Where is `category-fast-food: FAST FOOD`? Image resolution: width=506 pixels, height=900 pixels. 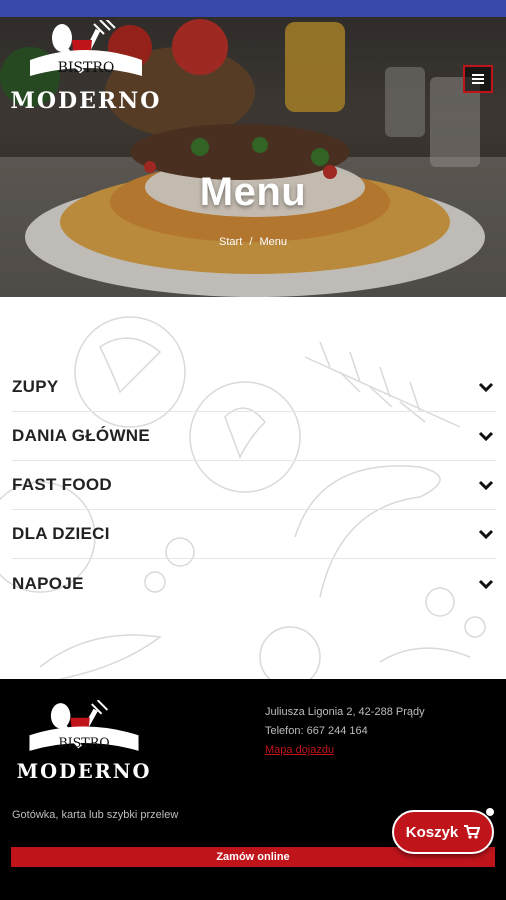
category-fast-food: FAST FOOD is located at coordinates (254, 485).